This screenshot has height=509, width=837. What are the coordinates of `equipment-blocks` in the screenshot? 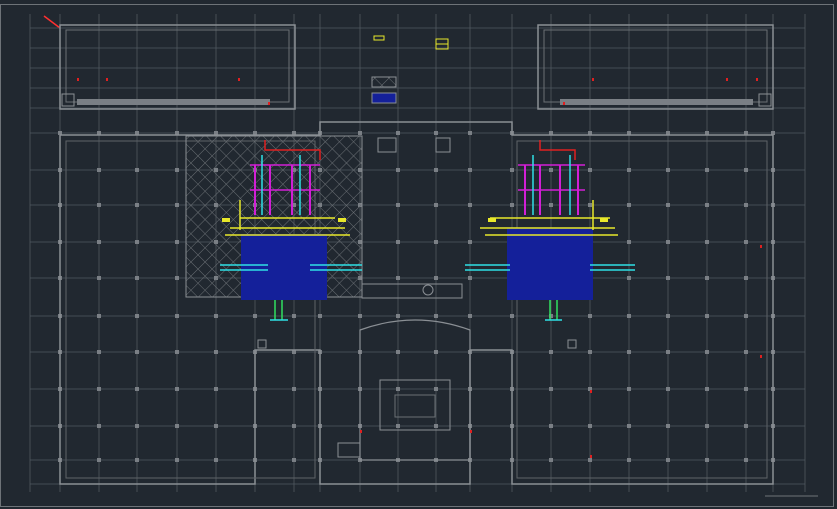 It's located at (417, 264).